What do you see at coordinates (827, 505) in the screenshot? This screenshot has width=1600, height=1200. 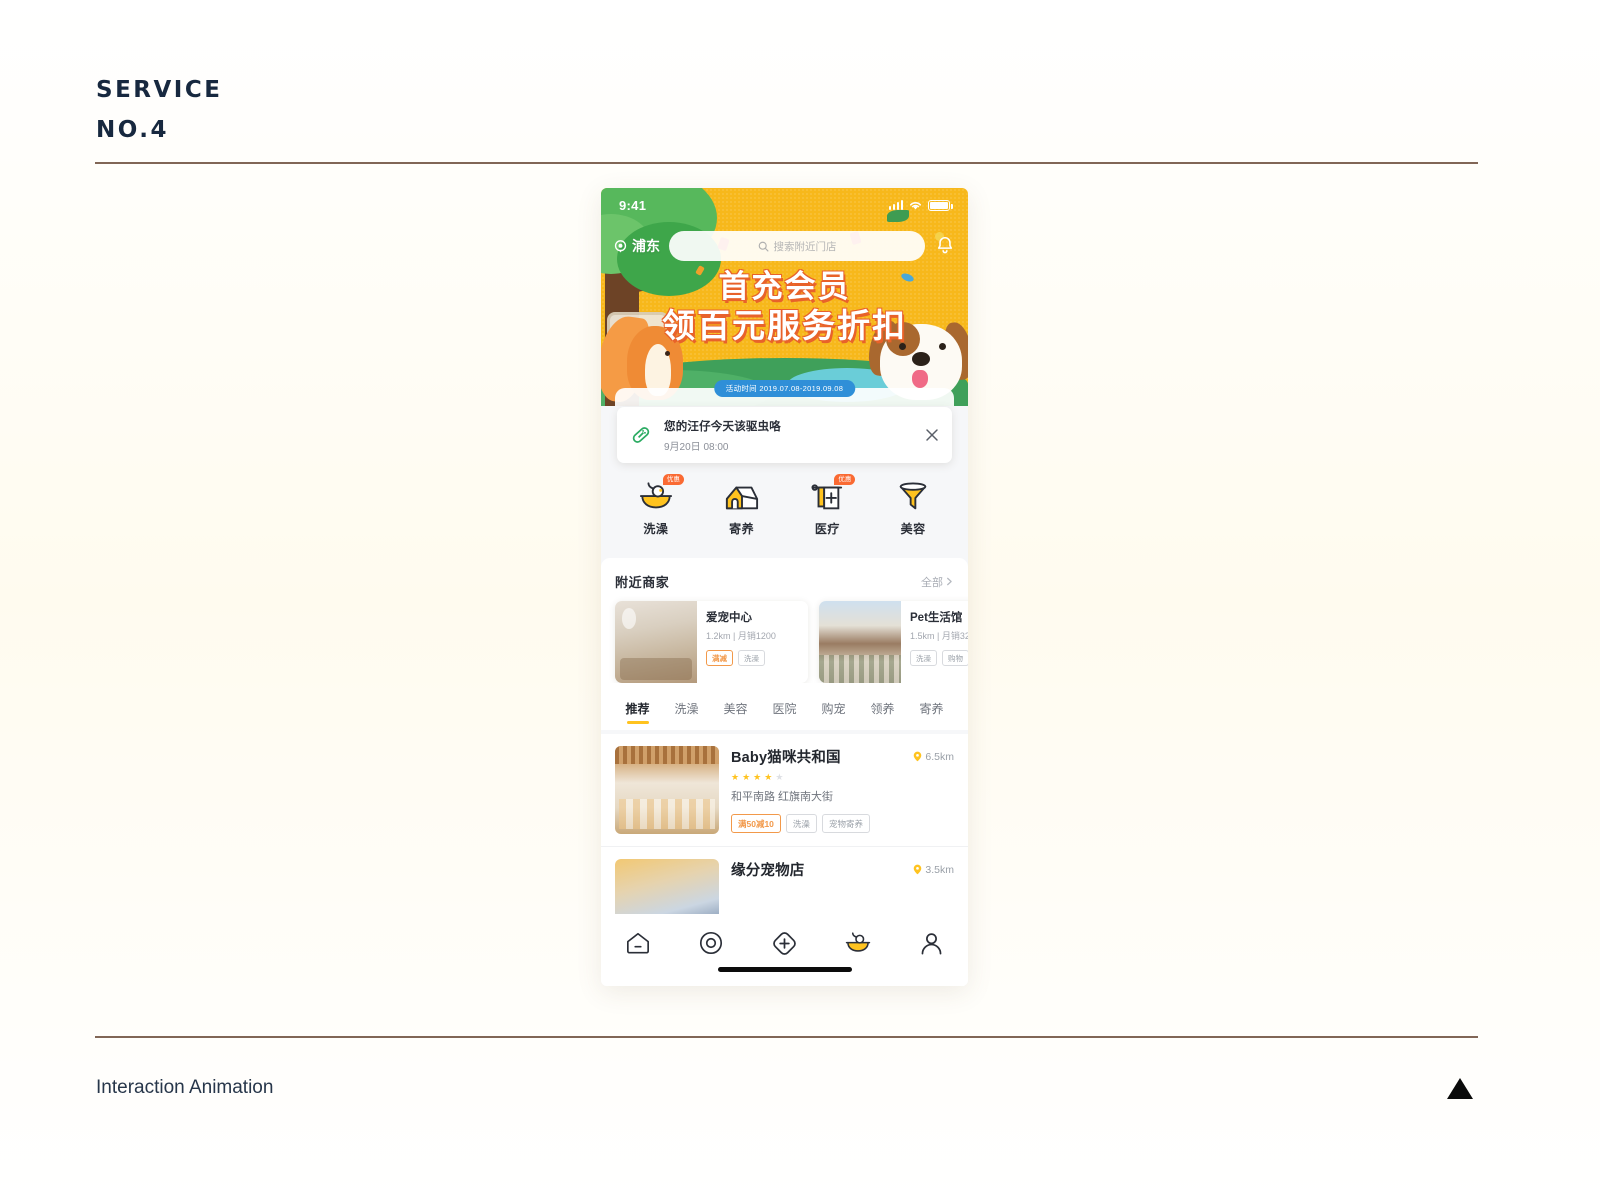 I see `service-item-medical: 医疗 优惠` at bounding box center [827, 505].